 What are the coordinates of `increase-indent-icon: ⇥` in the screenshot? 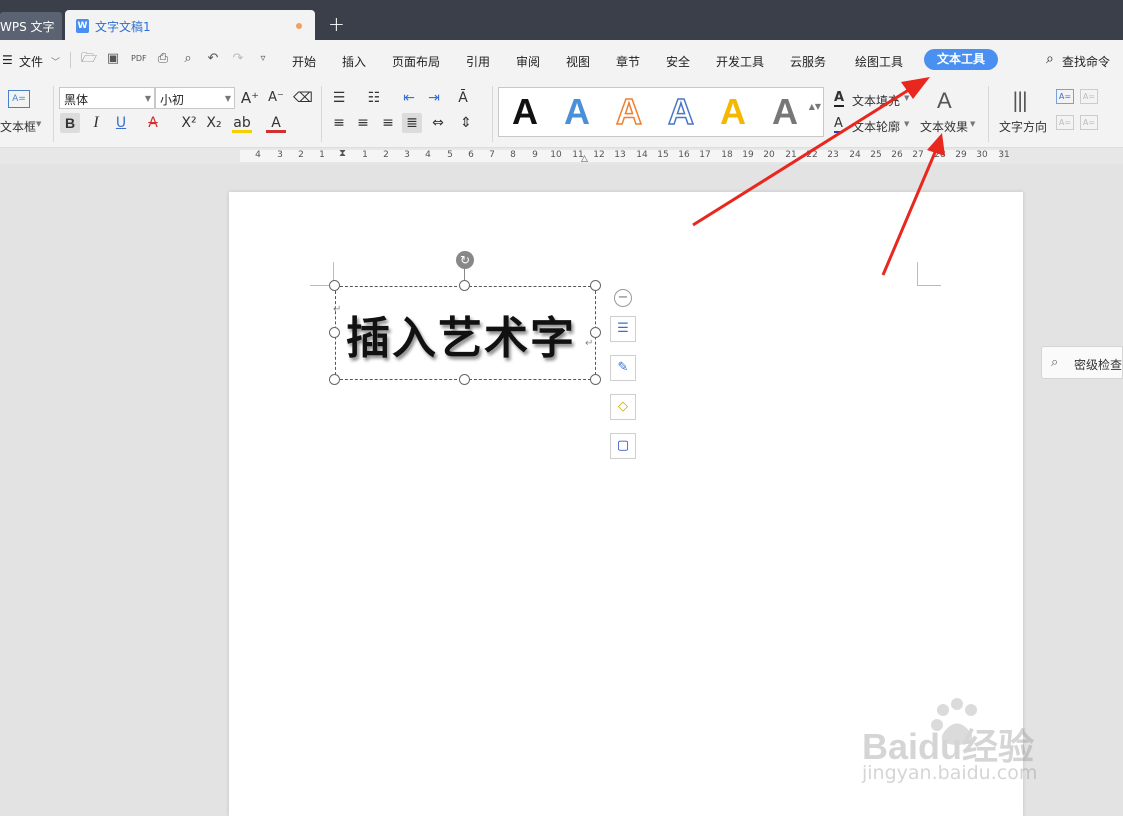 It's located at (434, 98).